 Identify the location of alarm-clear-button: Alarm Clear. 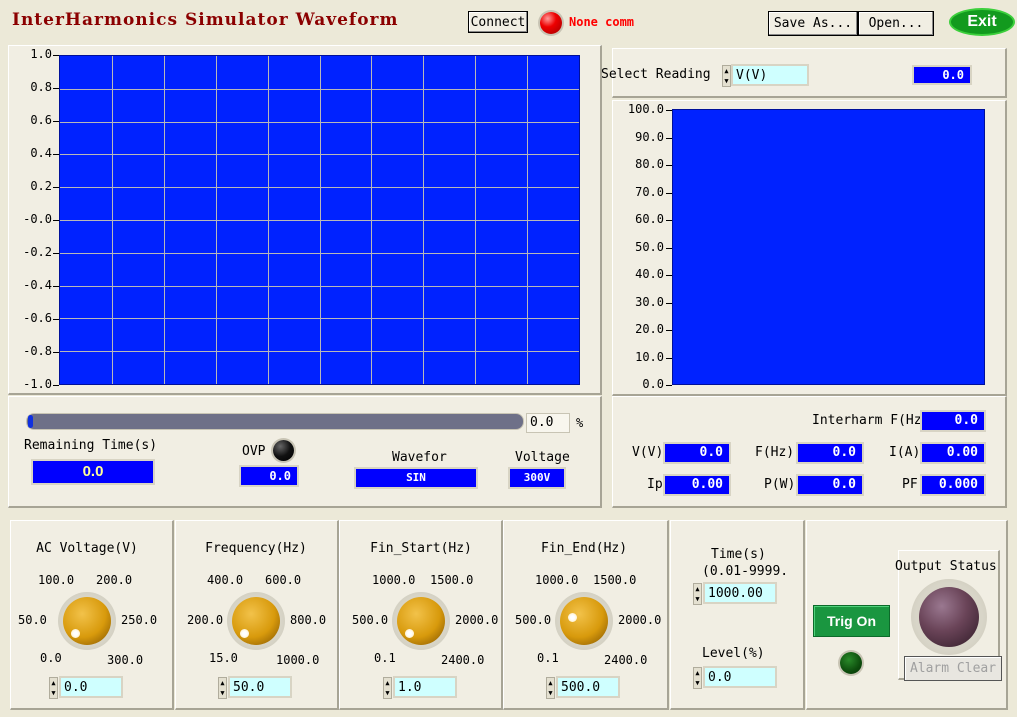
(953, 668).